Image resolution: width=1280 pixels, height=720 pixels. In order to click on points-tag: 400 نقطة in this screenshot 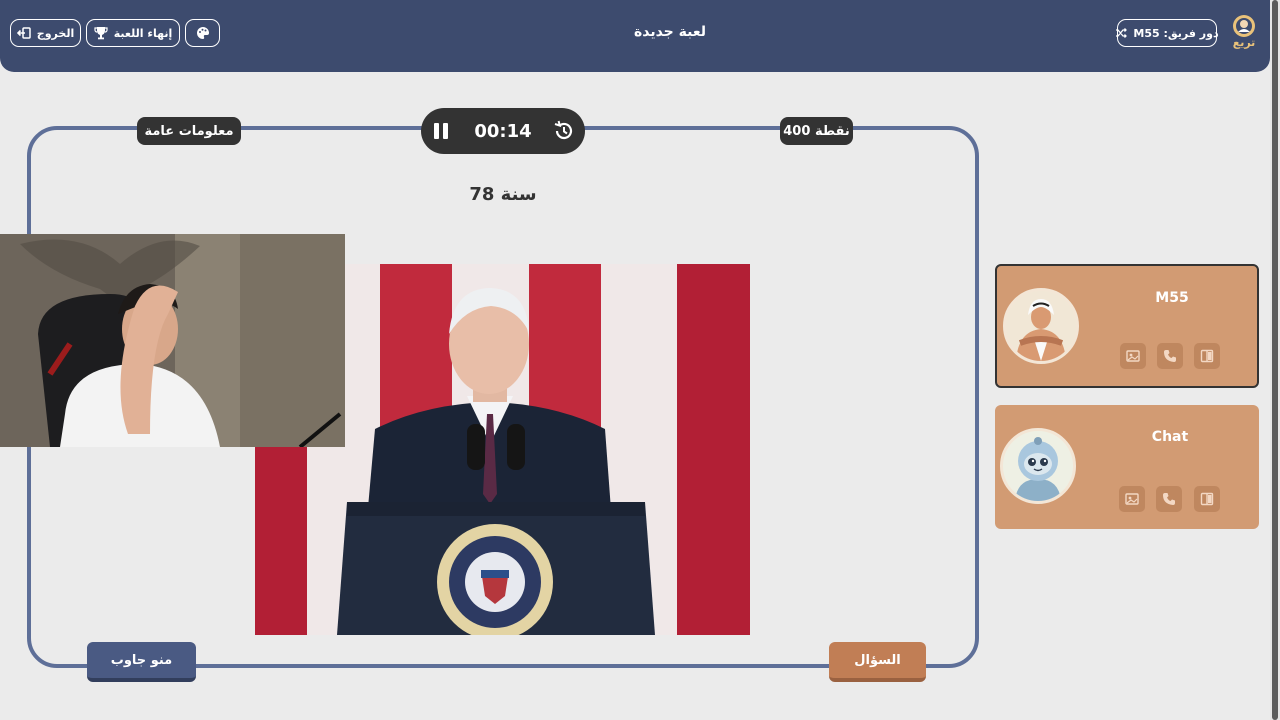, I will do `click(816, 131)`.